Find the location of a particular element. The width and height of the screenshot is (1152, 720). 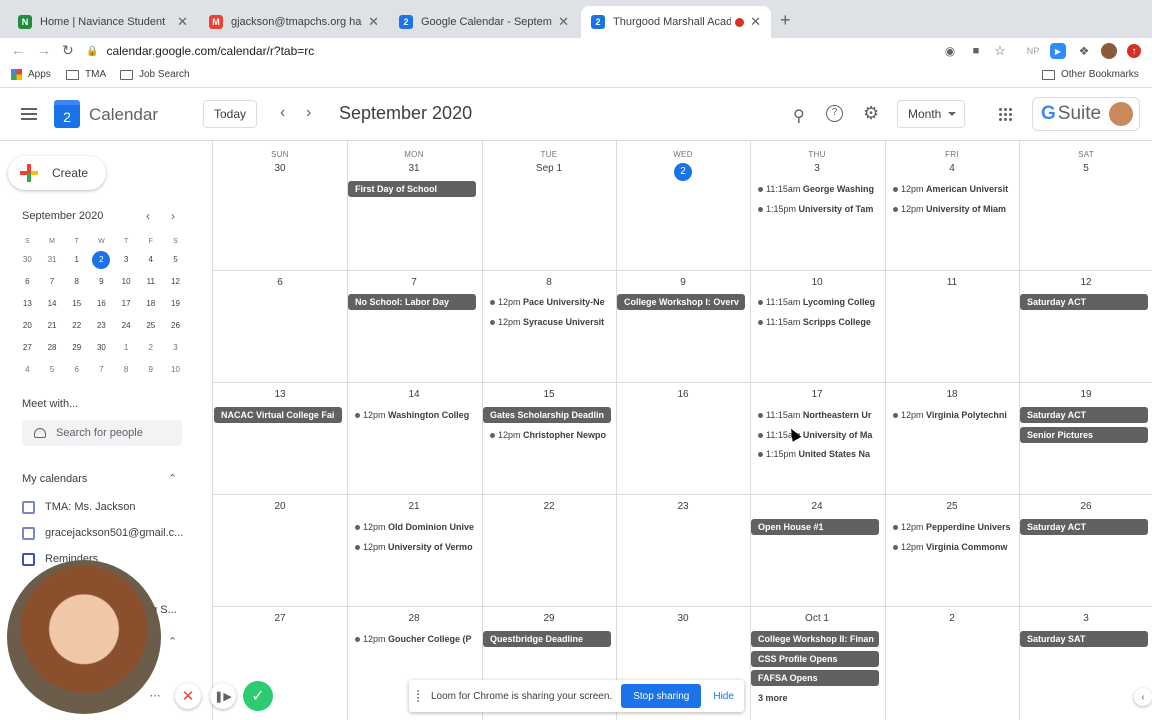

mini-next-icon: › is located at coordinates (173, 216).